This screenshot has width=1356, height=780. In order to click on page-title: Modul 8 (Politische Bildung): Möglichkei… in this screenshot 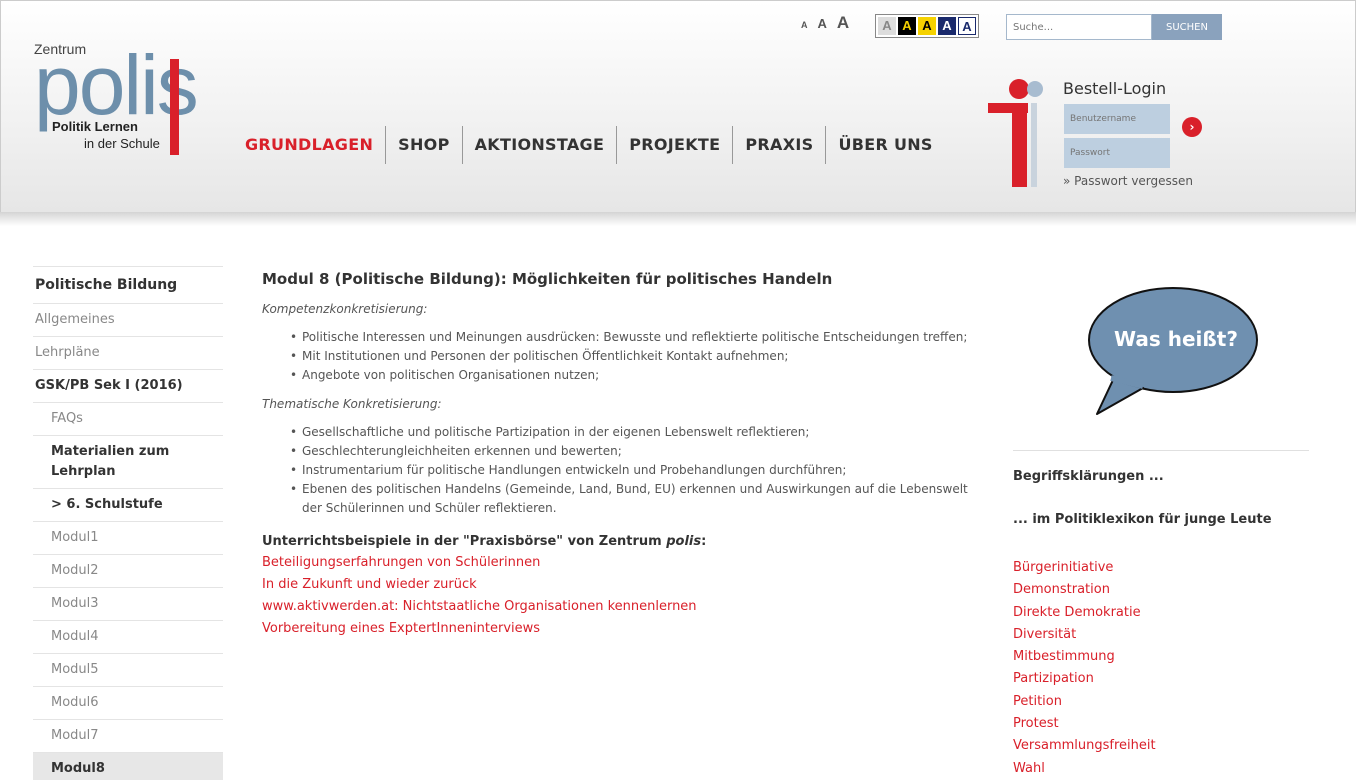, I will do `click(547, 279)`.